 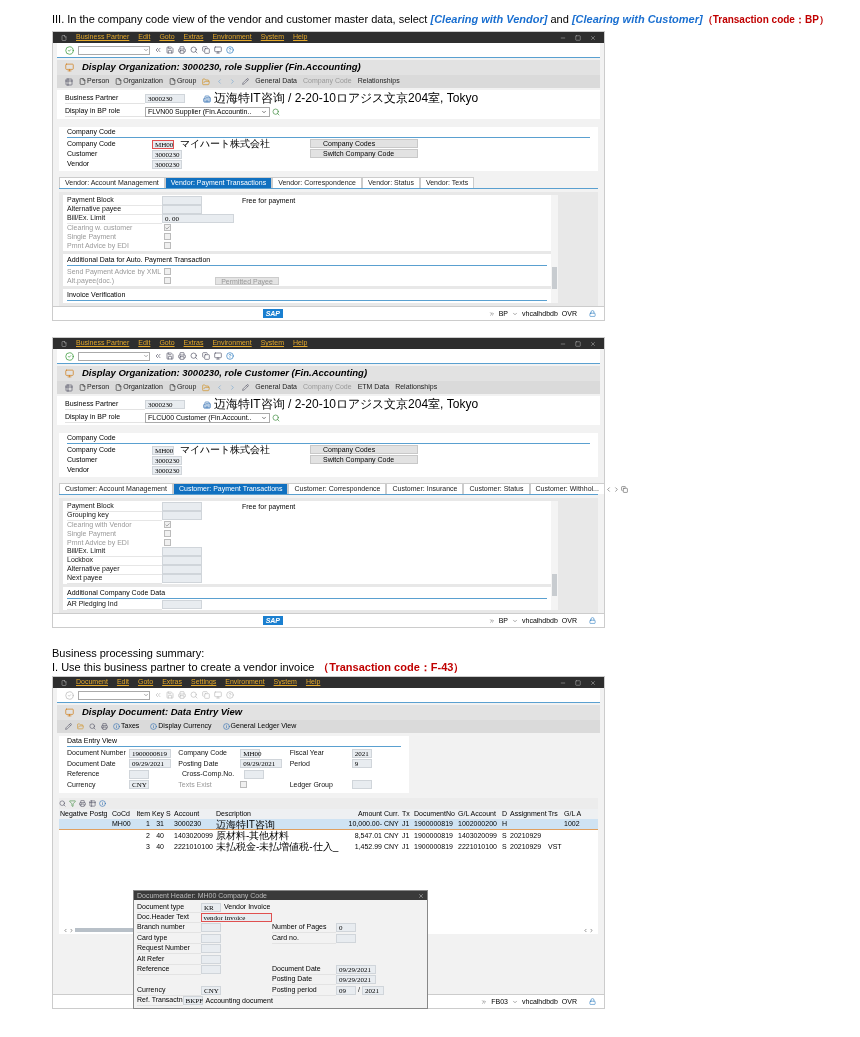 What do you see at coordinates (92, 803) in the screenshot?
I see `table-icon` at bounding box center [92, 803].